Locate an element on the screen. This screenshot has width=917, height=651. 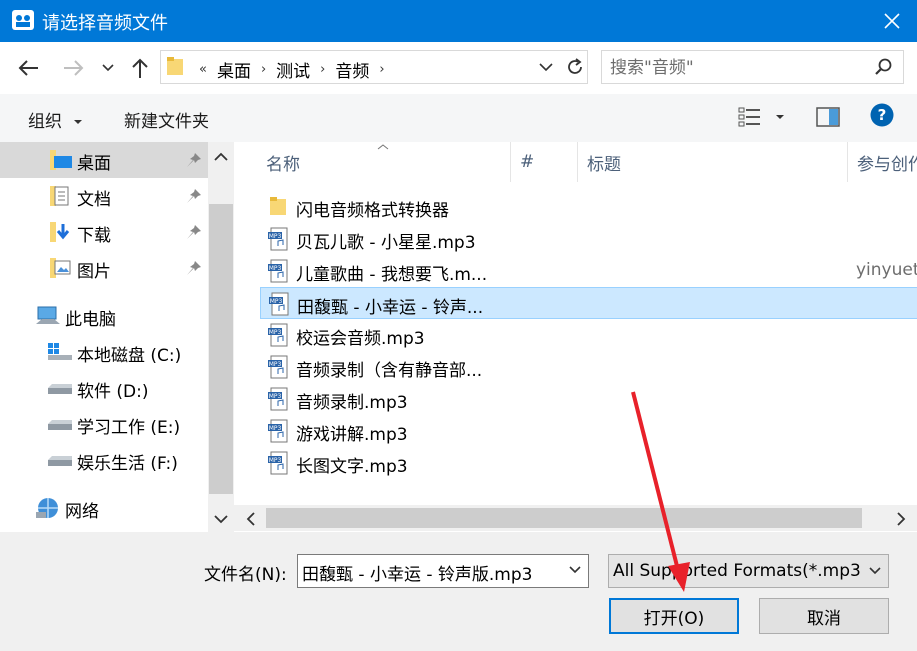
sidebar-item-drive-d: 软件 (D:) is located at coordinates (104, 388).